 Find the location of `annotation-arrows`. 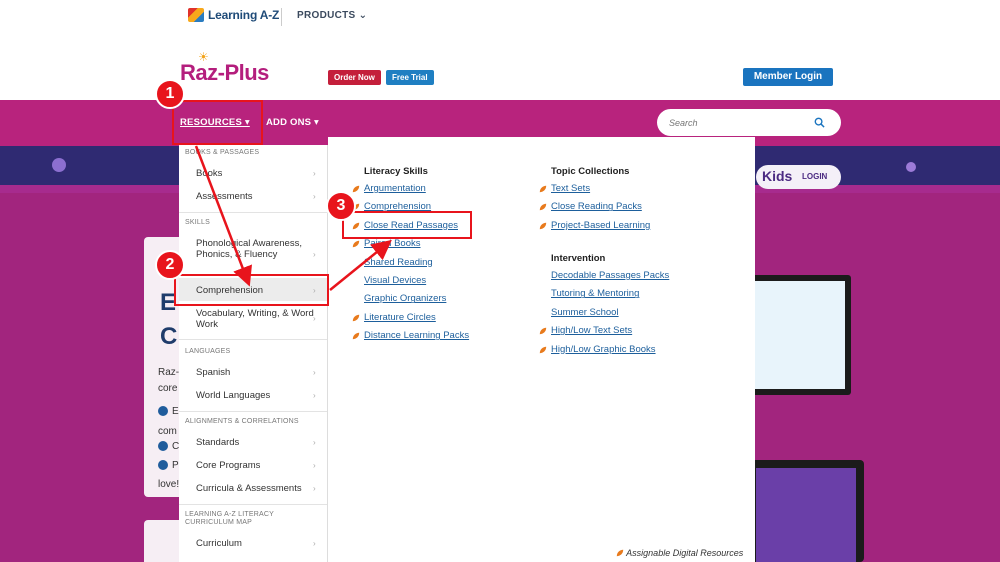

annotation-arrows is located at coordinates (293, 218).